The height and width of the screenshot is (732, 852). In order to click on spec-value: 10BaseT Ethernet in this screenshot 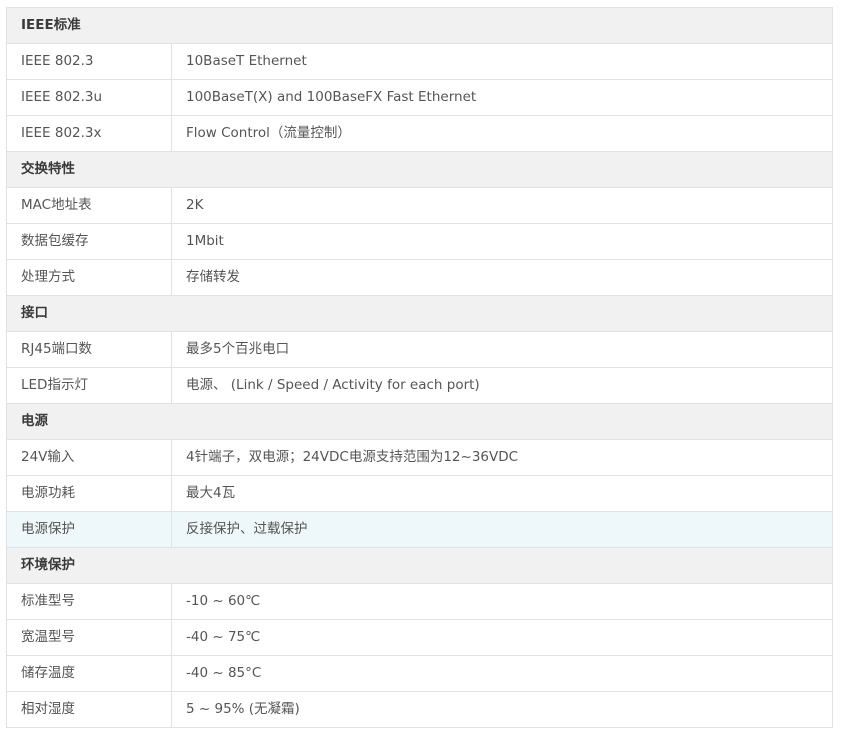, I will do `click(502, 61)`.